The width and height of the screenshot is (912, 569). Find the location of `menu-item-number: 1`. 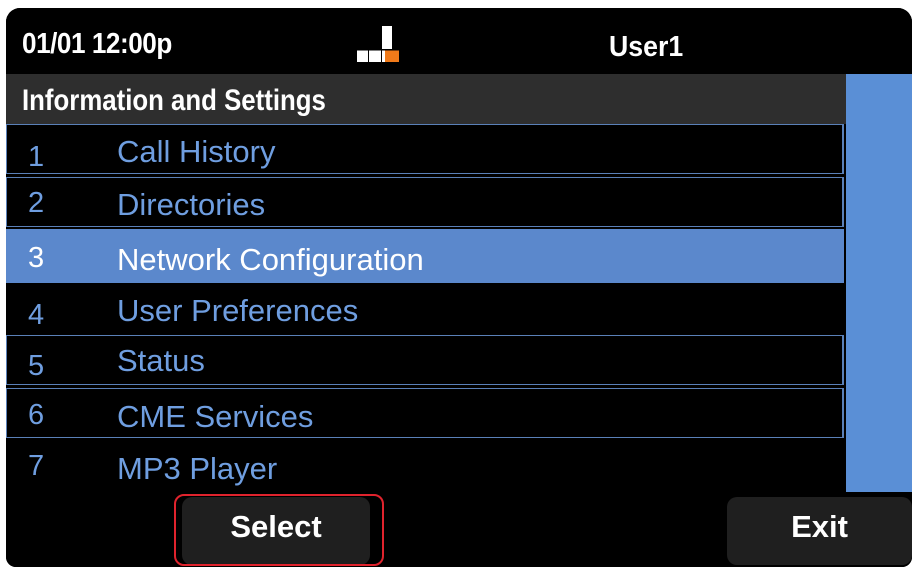

menu-item-number: 1 is located at coordinates (36, 157).